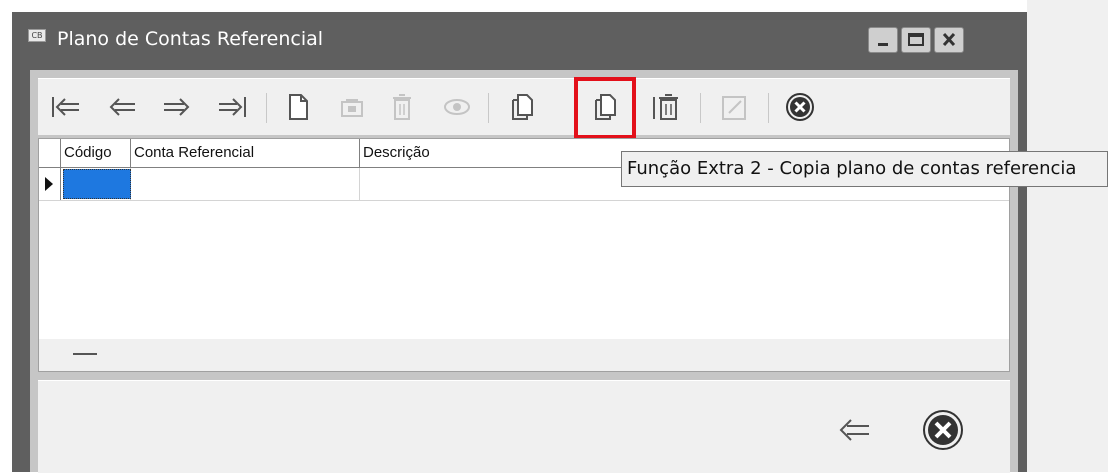 The height and width of the screenshot is (473, 1108). I want to click on close-button, so click(800, 107).